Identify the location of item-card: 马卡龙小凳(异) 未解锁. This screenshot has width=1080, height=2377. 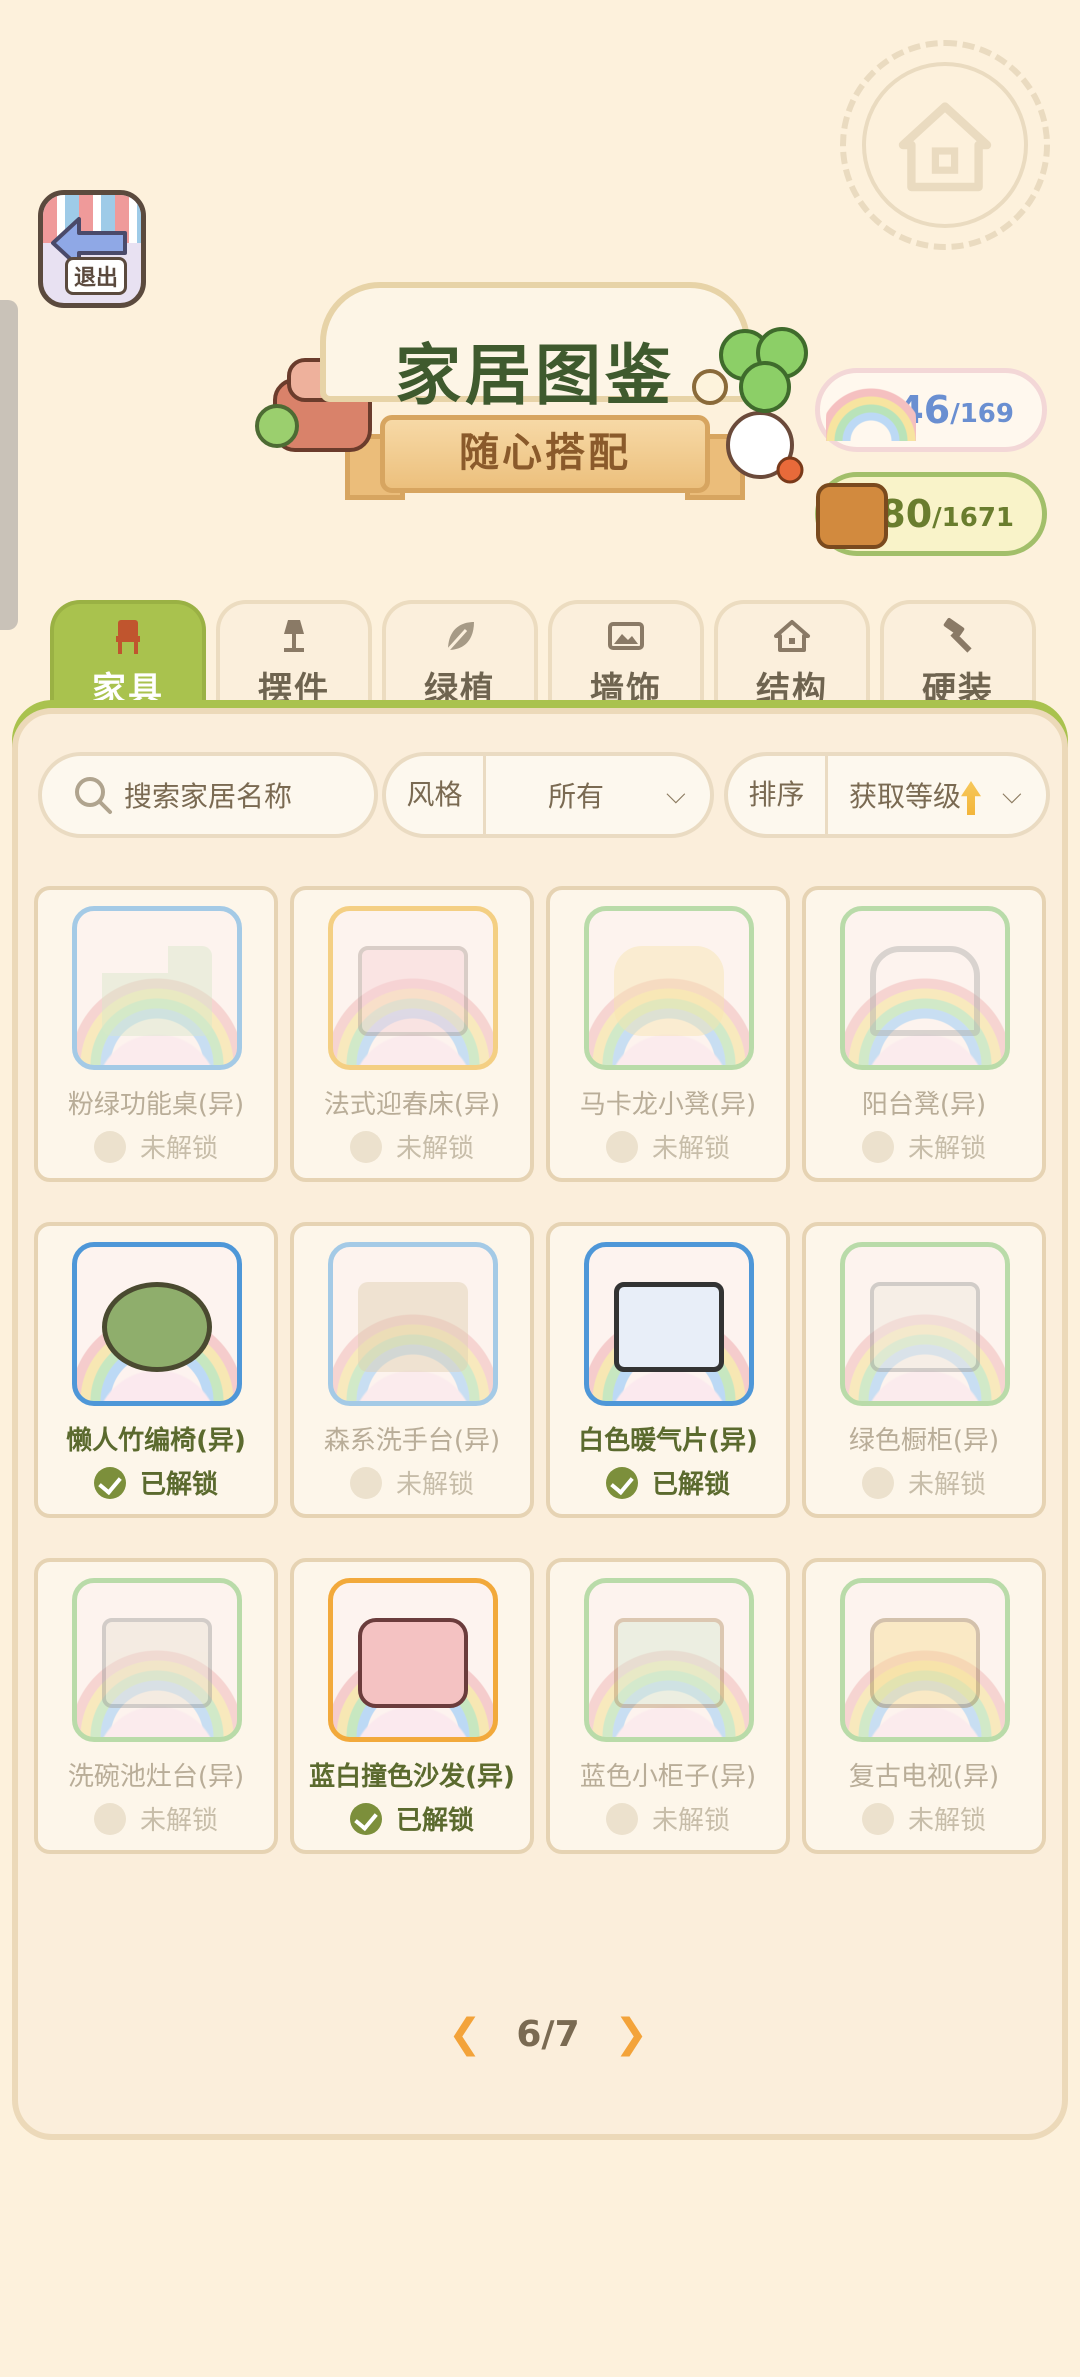
(668, 1034).